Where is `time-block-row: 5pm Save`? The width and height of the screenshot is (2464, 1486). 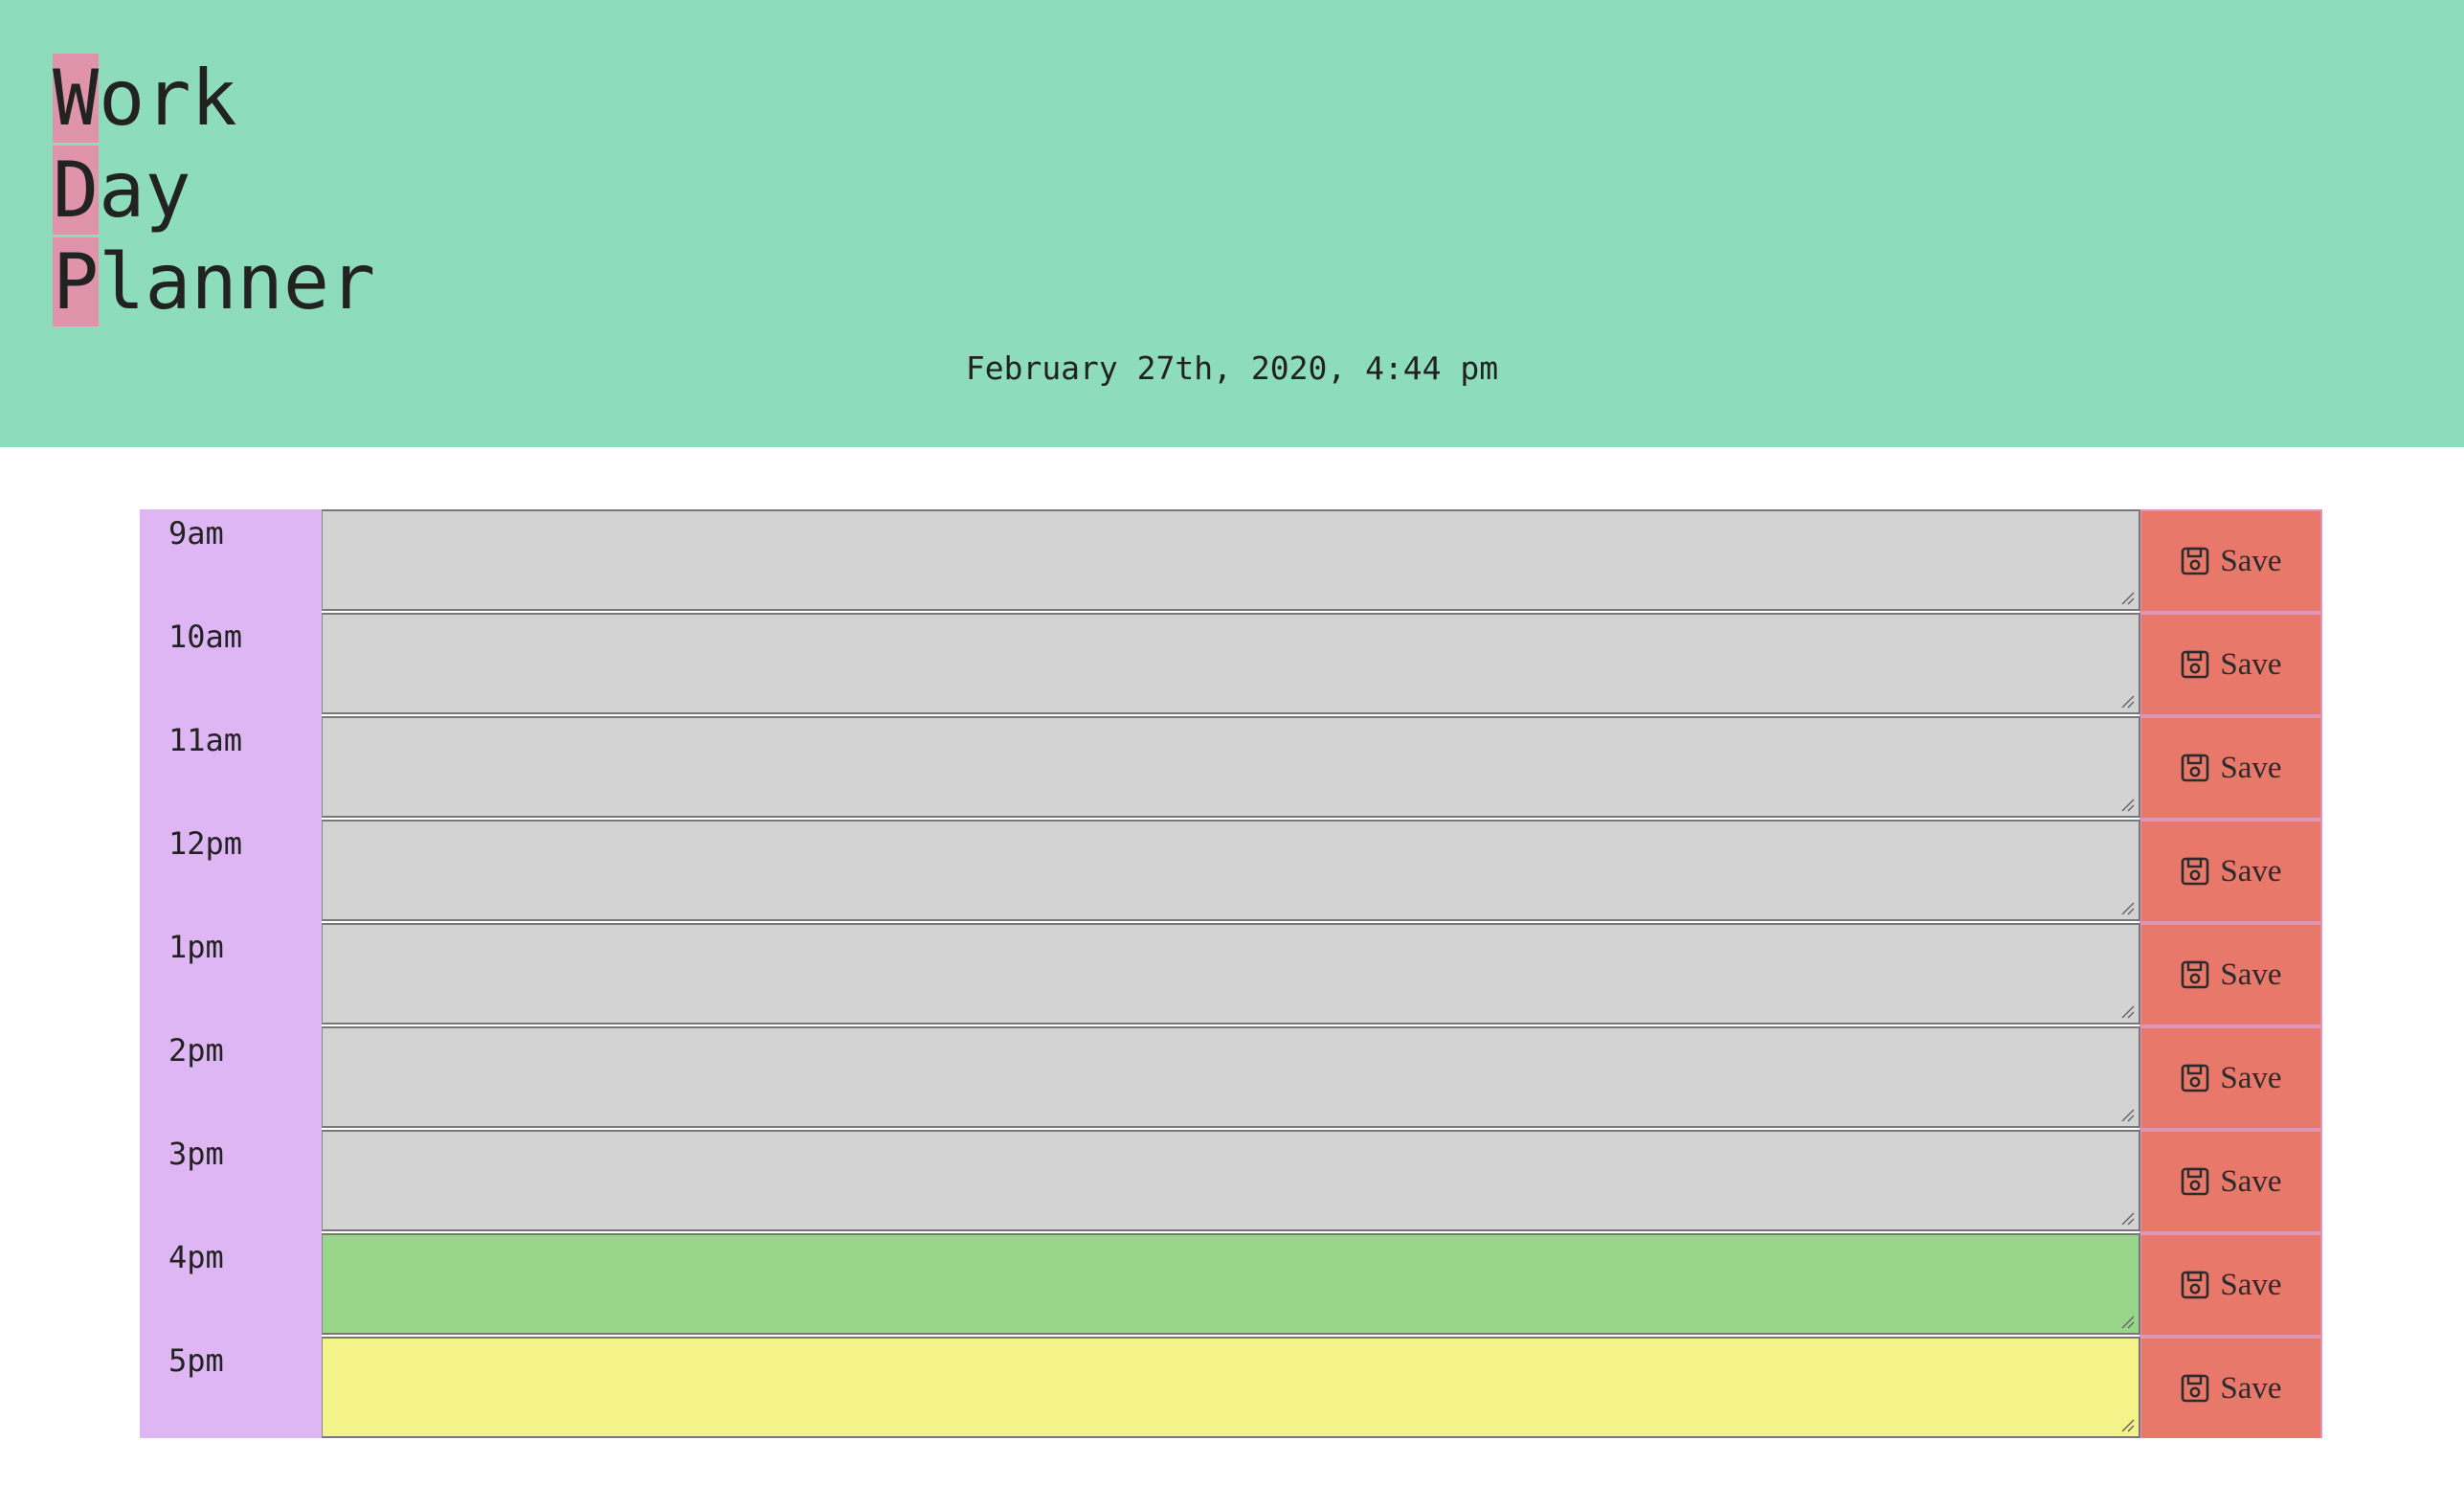 time-block-row: 5pm Save is located at coordinates (1231, 1388).